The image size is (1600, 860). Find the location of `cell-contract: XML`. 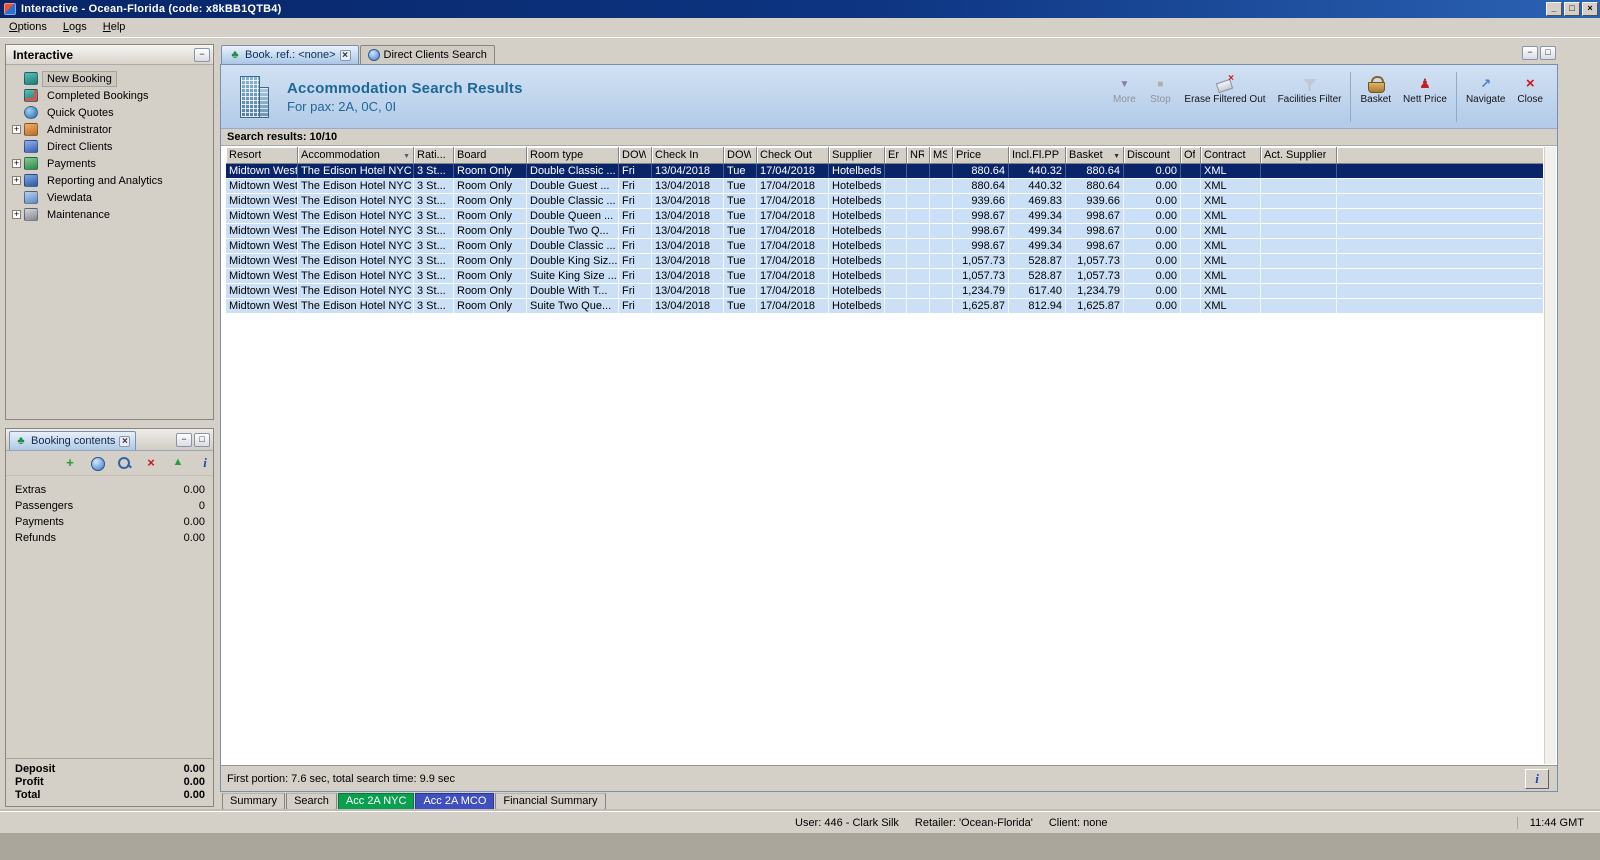

cell-contract: XML is located at coordinates (1231, 291).